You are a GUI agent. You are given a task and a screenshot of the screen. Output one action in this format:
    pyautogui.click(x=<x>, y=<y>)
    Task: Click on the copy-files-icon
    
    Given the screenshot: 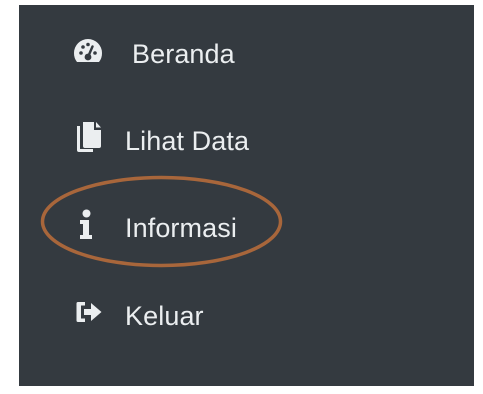 What is the action you would take?
    pyautogui.click(x=89, y=137)
    